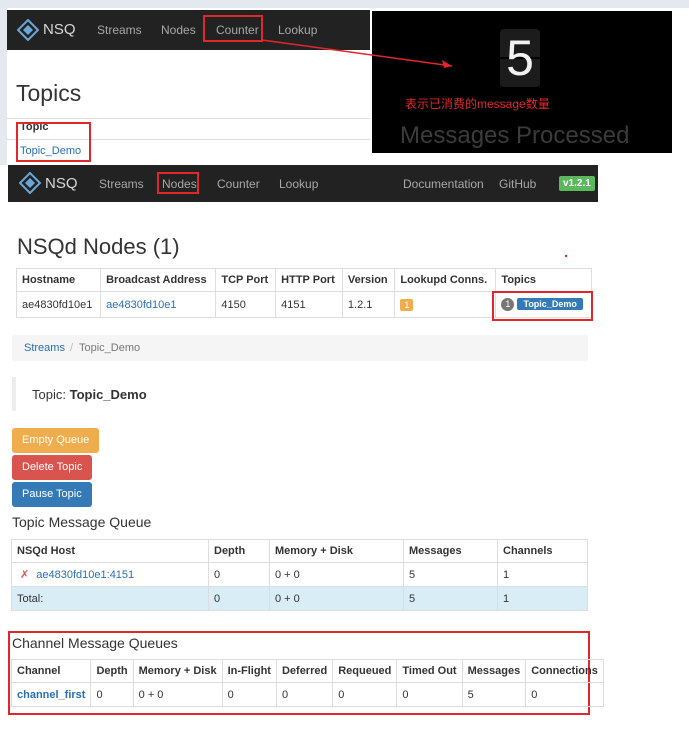  What do you see at coordinates (108, 394) in the screenshot?
I see `topic-header-name: Topic_Demo` at bounding box center [108, 394].